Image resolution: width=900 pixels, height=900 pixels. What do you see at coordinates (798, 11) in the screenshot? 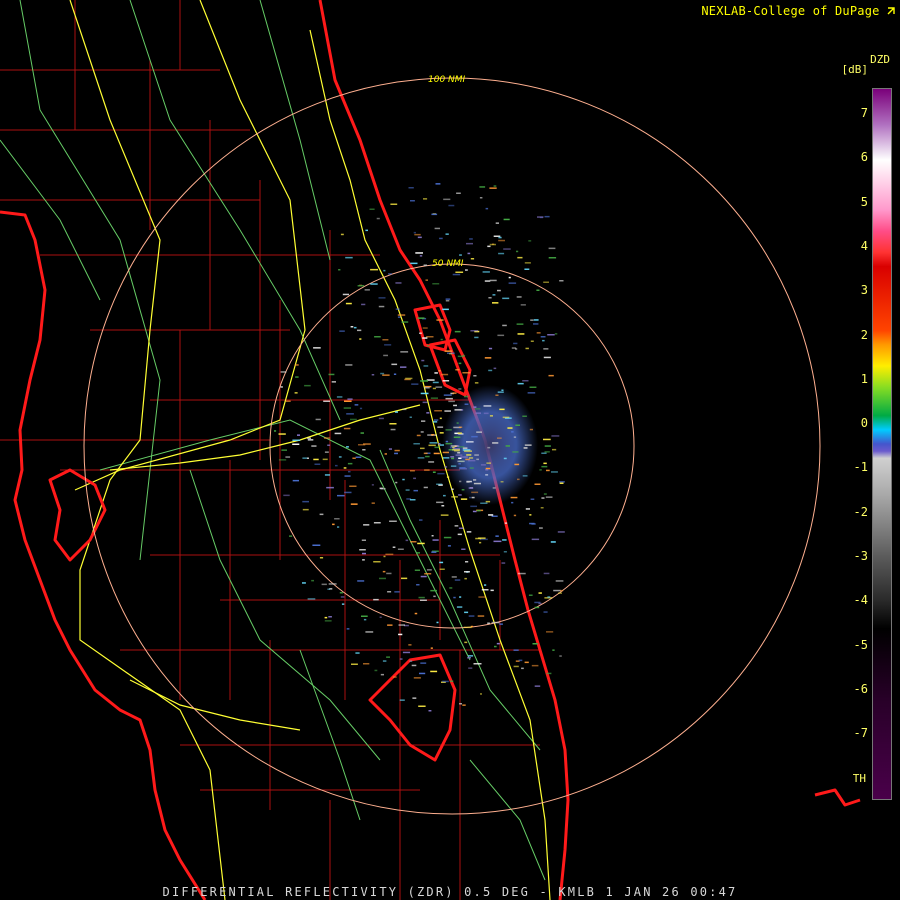
I see `credit-label: NEXLAB-College of DuPage` at bounding box center [798, 11].